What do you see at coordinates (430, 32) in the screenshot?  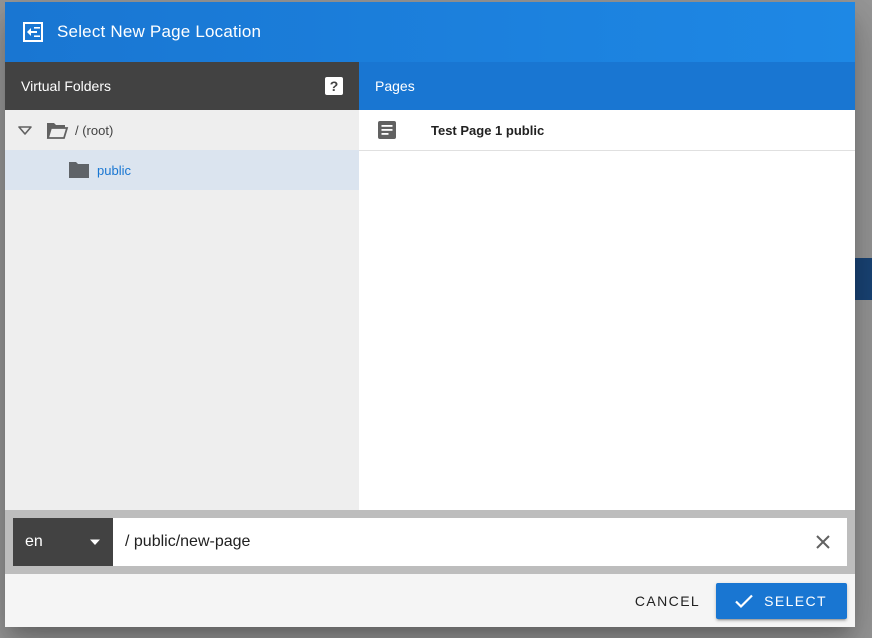 I see `dialog-titlebar: Select New Page Location` at bounding box center [430, 32].